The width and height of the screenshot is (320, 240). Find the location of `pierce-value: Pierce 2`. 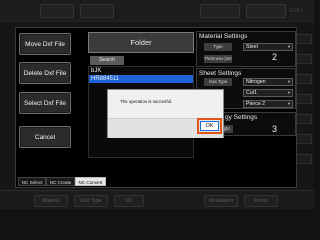

pierce-value: Pierce 2 is located at coordinates (256, 104).